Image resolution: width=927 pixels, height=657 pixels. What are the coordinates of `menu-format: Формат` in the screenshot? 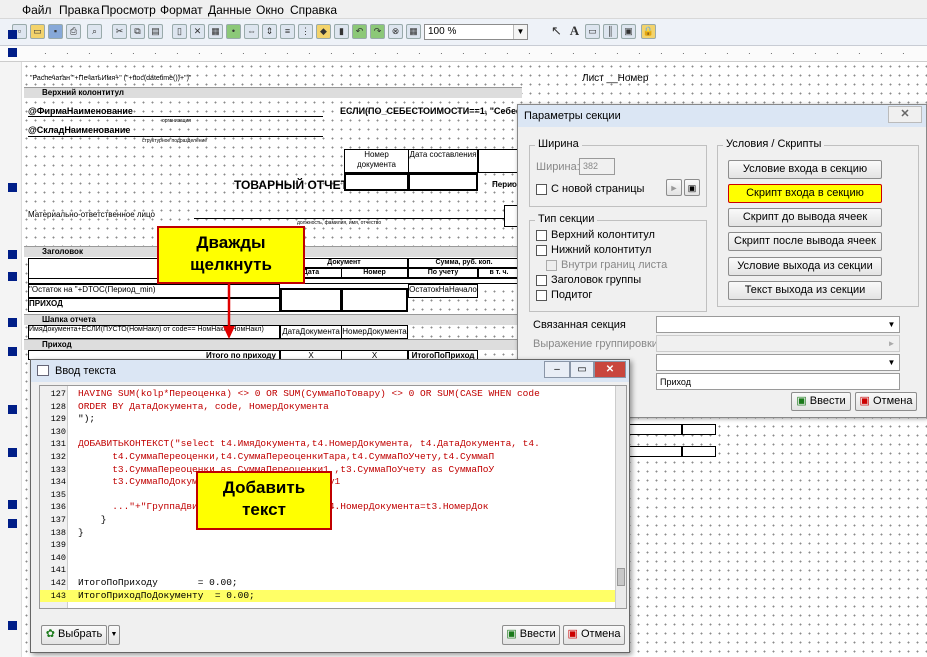 It's located at (181, 10).